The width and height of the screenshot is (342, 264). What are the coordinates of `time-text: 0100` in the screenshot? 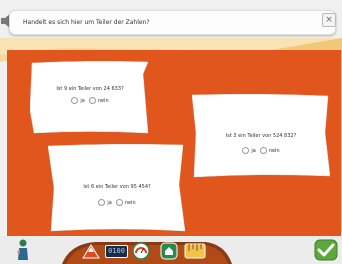 It's located at (116, 251).